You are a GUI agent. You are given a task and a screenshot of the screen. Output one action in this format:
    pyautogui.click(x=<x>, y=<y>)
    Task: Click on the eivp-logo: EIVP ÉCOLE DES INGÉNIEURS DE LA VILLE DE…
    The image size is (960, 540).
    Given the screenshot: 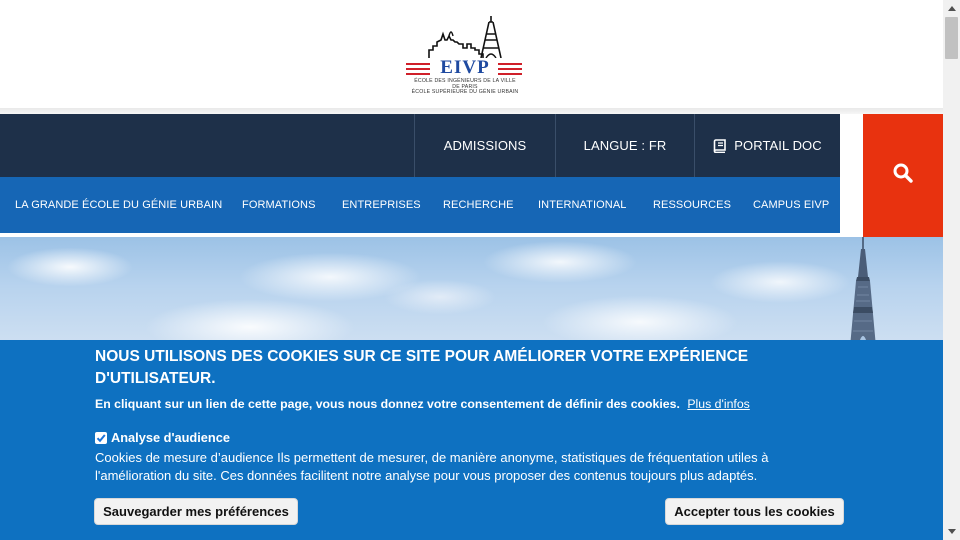 What is the action you would take?
    pyautogui.click(x=465, y=60)
    